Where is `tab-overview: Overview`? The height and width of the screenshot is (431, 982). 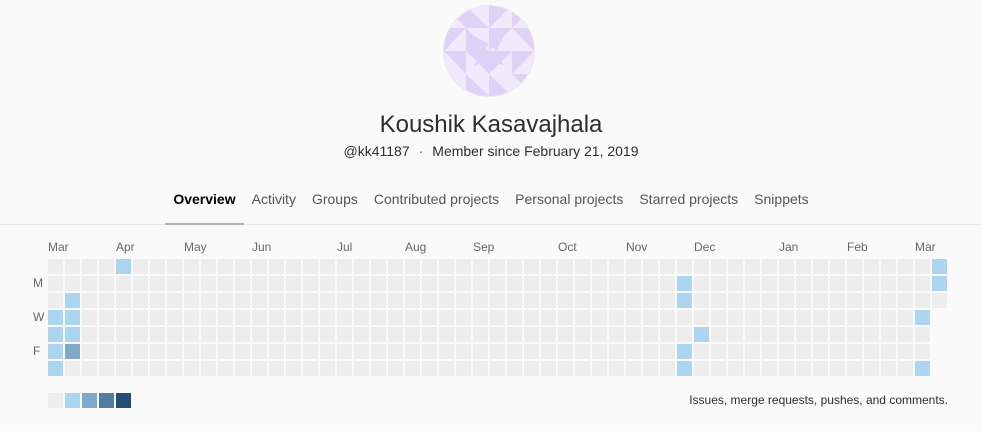 tab-overview: Overview is located at coordinates (204, 201).